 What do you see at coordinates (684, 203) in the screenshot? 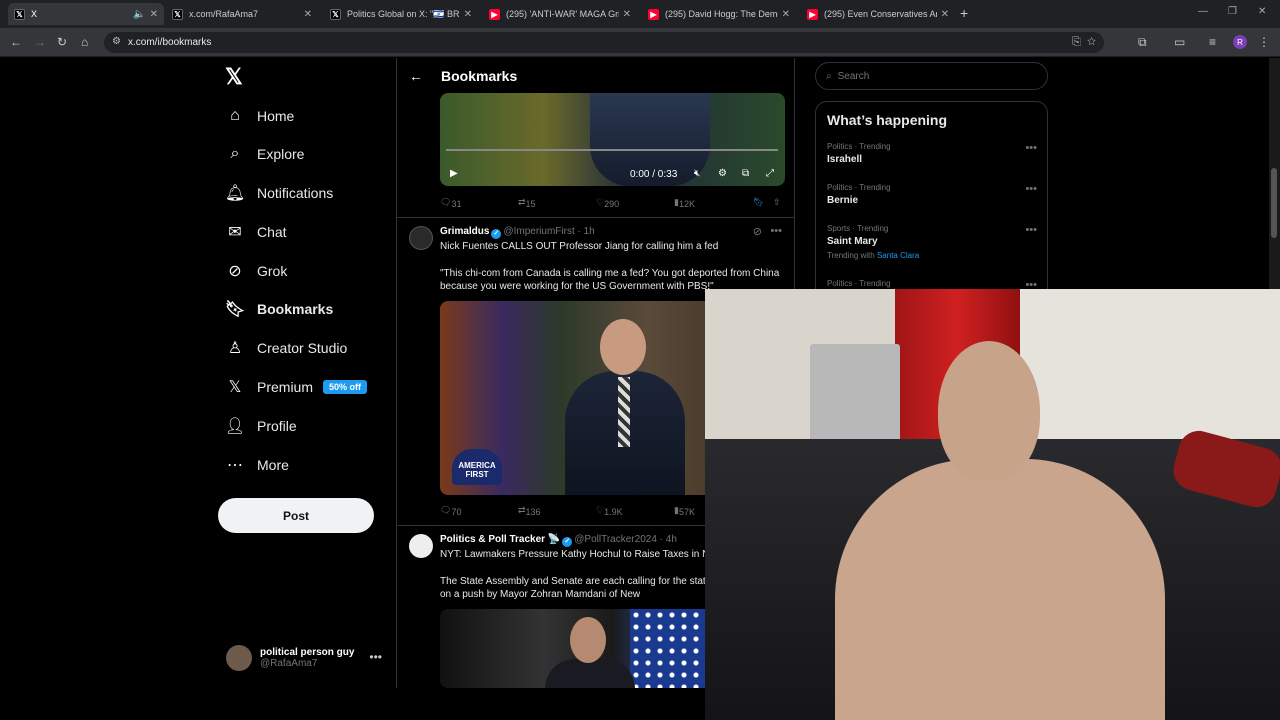
I see `views-button: ▮ 12K` at bounding box center [684, 203].